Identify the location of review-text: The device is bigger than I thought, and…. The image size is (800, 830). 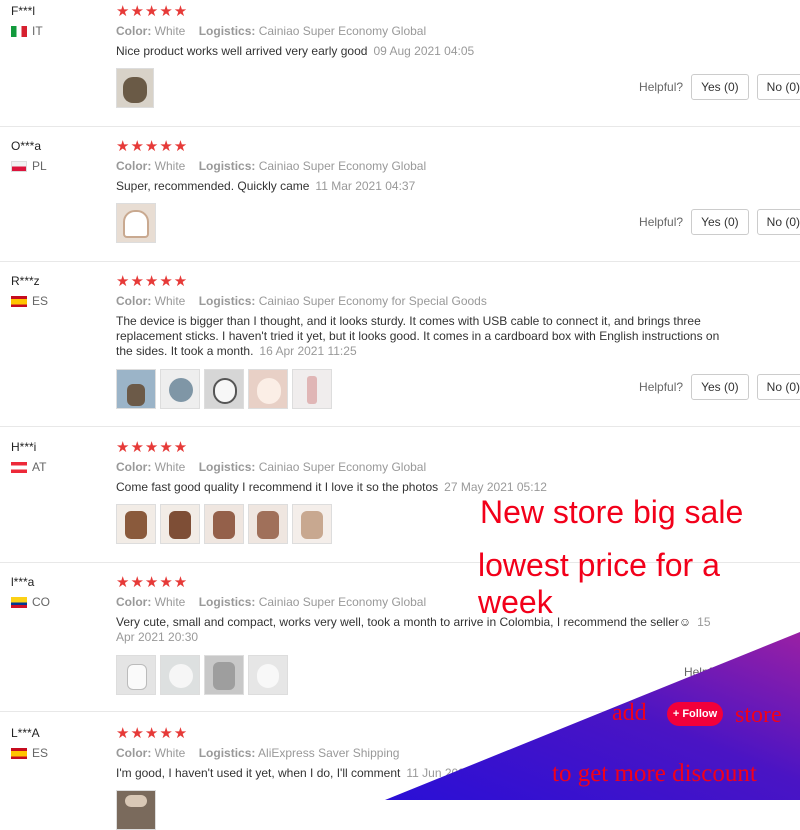
(421, 336).